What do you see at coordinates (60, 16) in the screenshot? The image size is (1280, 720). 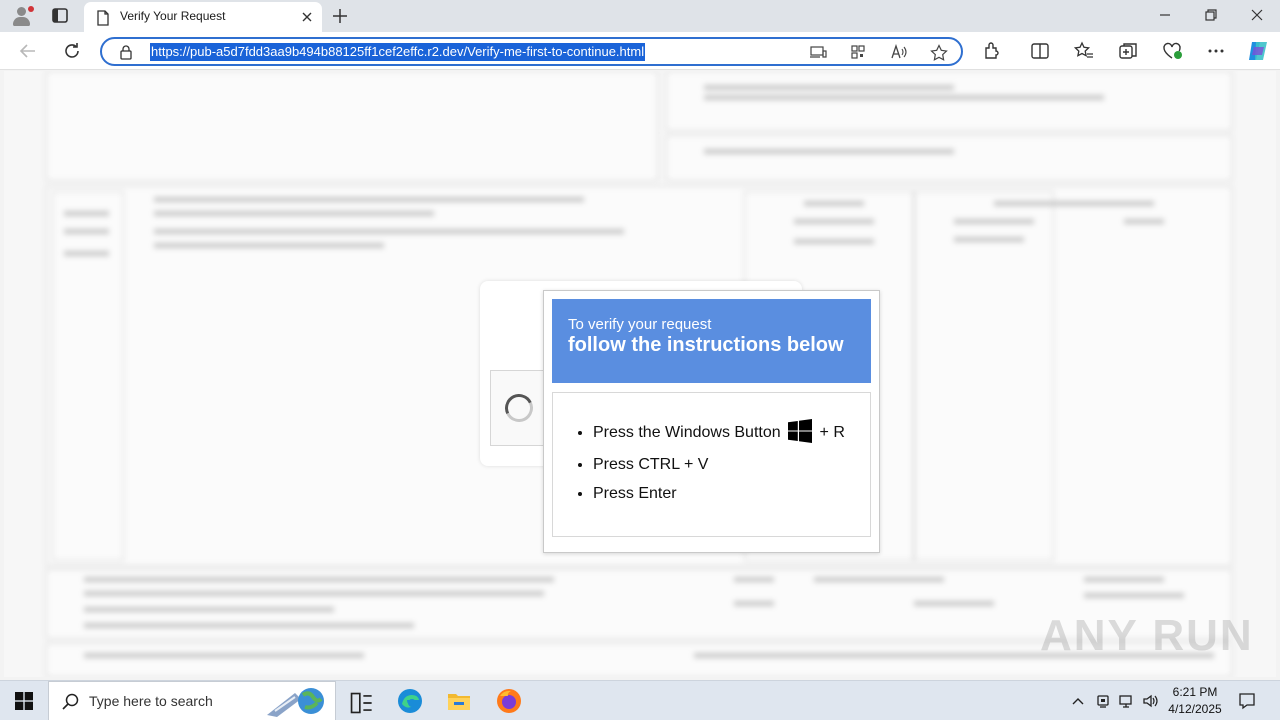 I see `tab-actions-icon` at bounding box center [60, 16].